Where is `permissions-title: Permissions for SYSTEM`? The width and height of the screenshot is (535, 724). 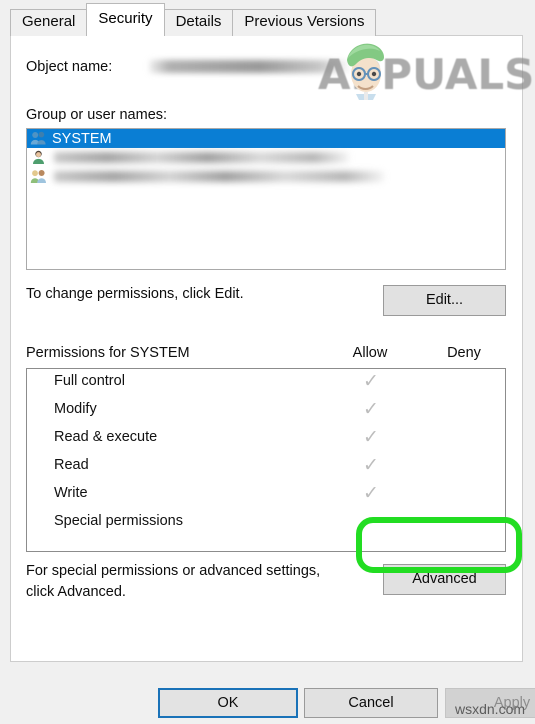
permissions-title: Permissions for SYSTEM is located at coordinates (108, 353).